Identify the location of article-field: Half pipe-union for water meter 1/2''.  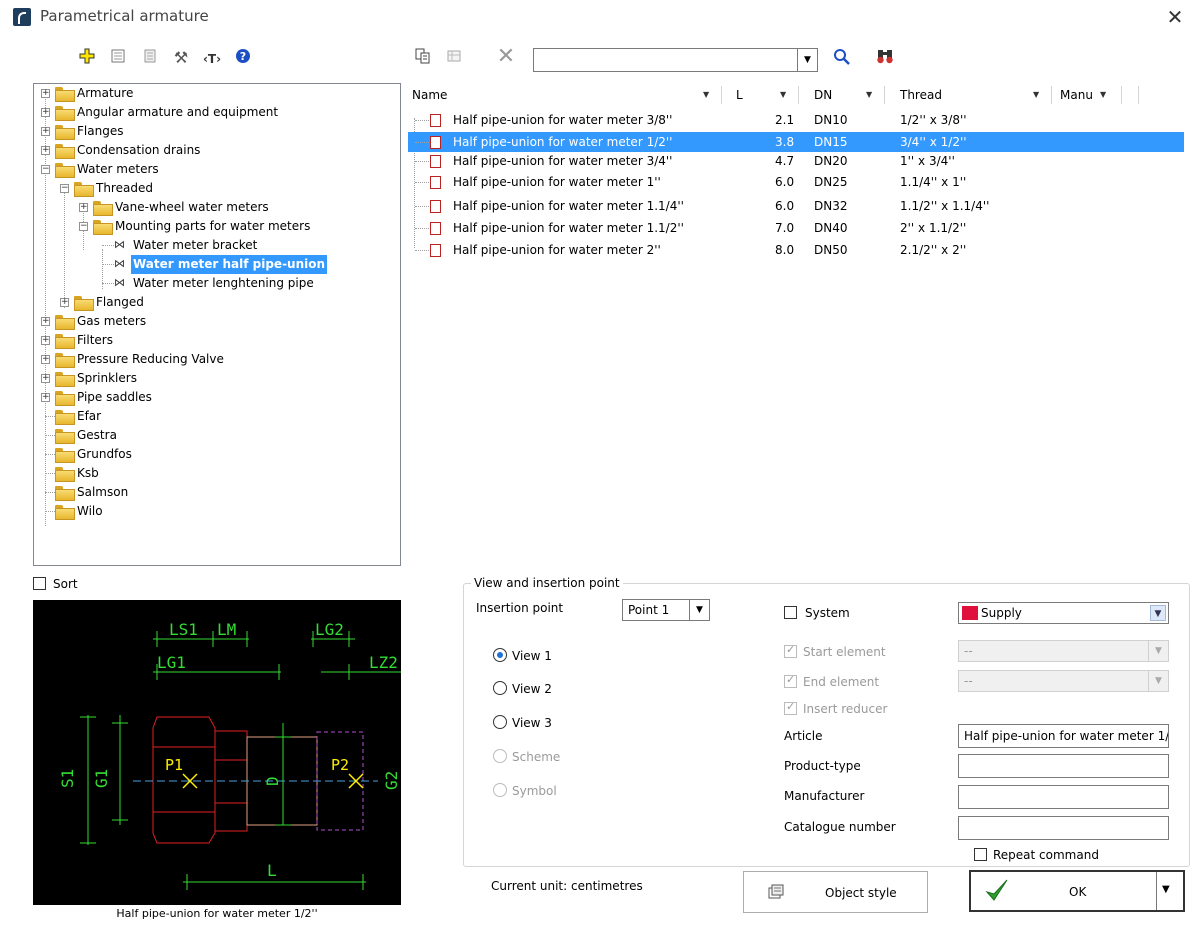
(1063, 736).